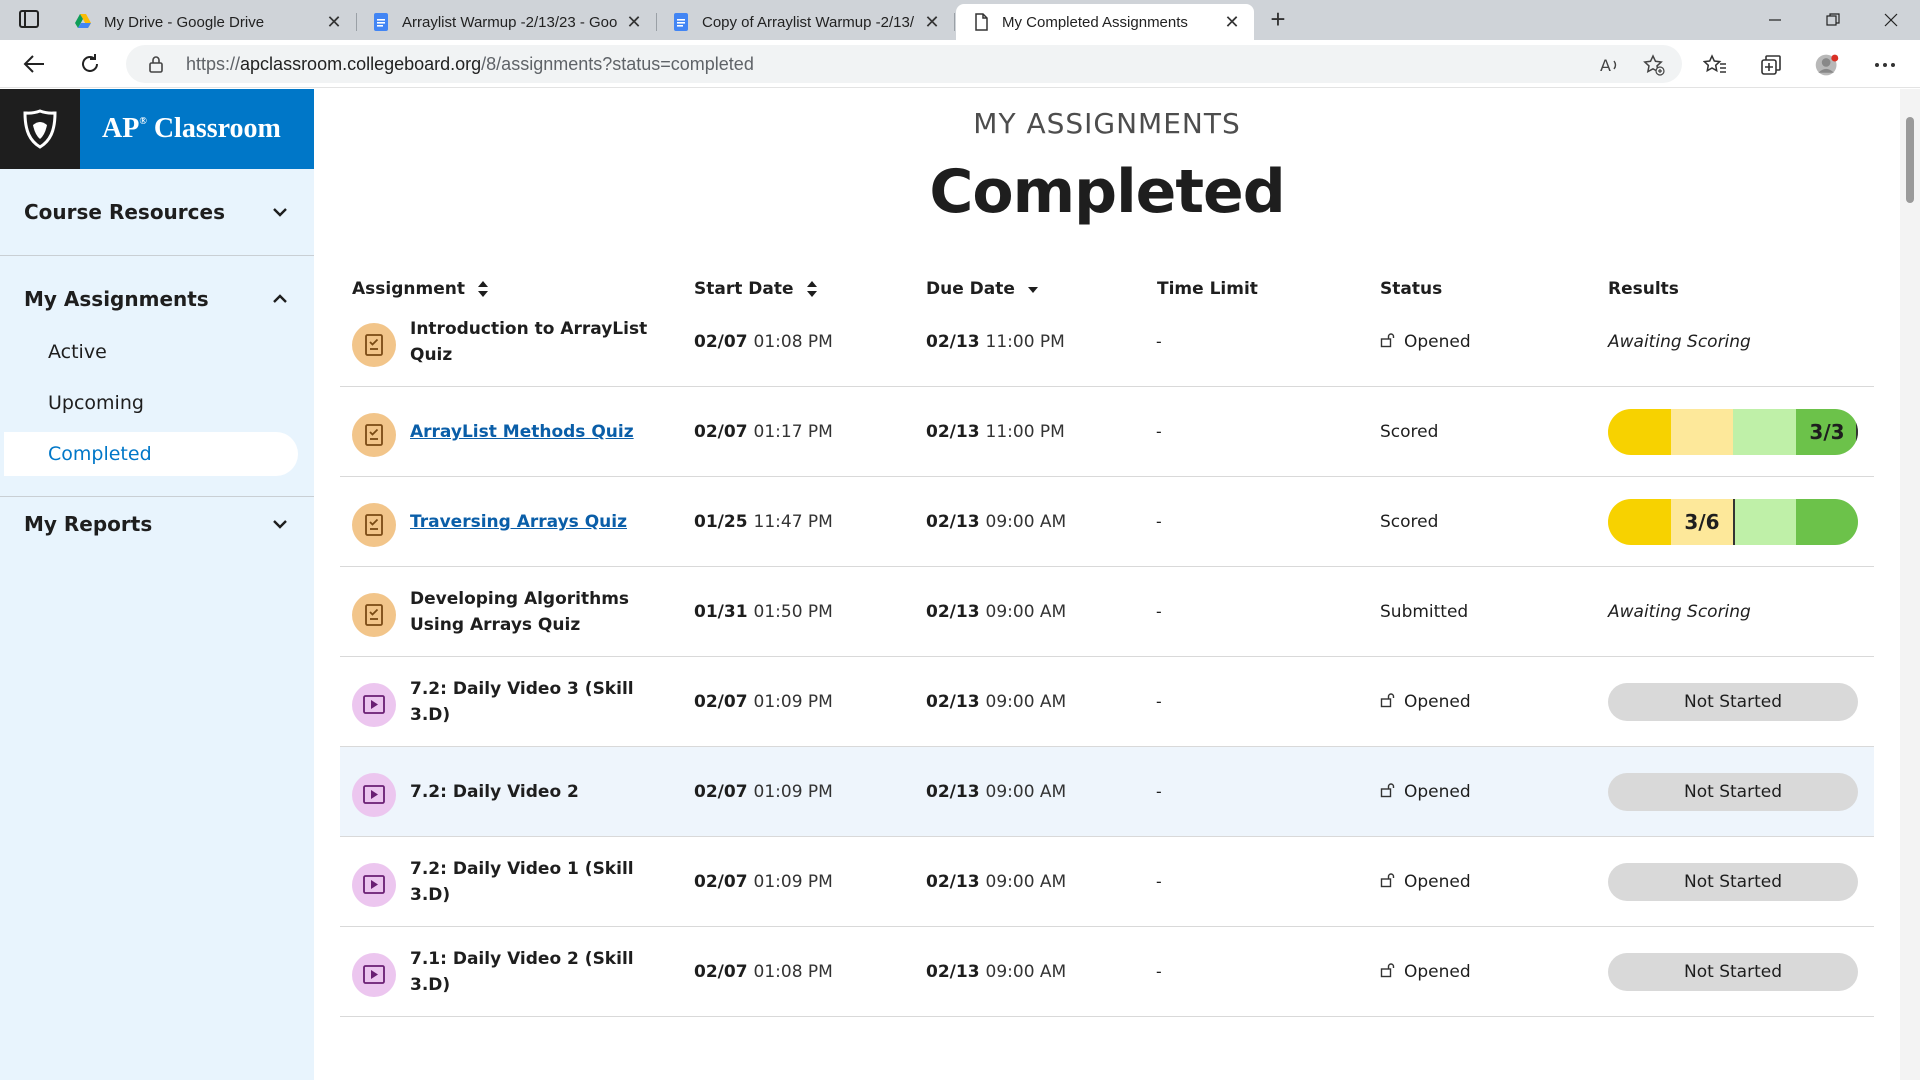  Describe the element at coordinates (1605, 65) in the screenshot. I see `svg-text: A` at that location.